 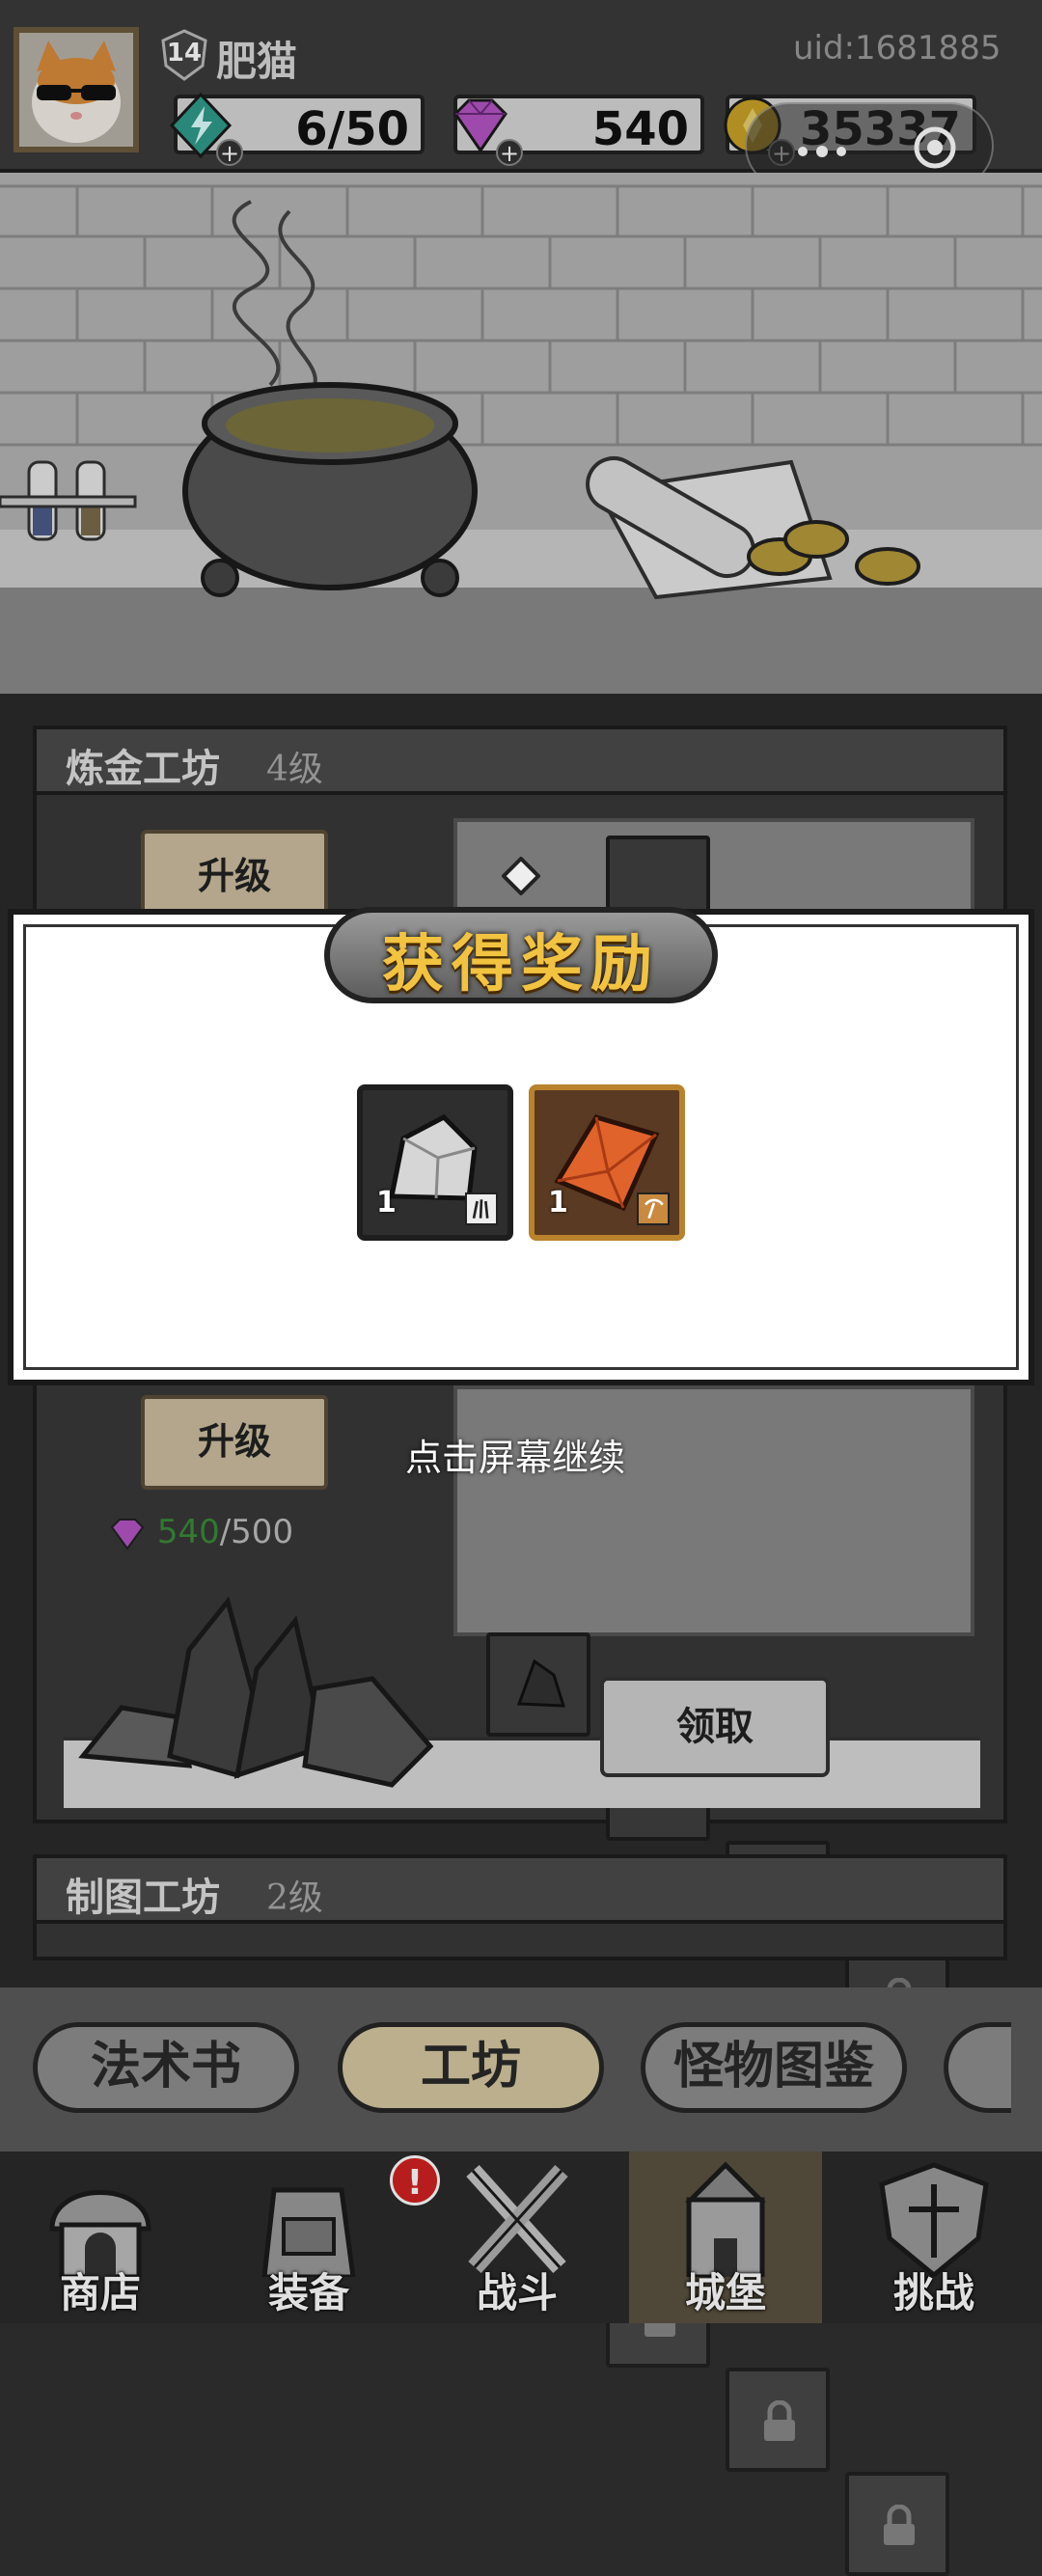 What do you see at coordinates (515, 1458) in the screenshot?
I see `tap-to-continue-hint: 点击屏幕继续` at bounding box center [515, 1458].